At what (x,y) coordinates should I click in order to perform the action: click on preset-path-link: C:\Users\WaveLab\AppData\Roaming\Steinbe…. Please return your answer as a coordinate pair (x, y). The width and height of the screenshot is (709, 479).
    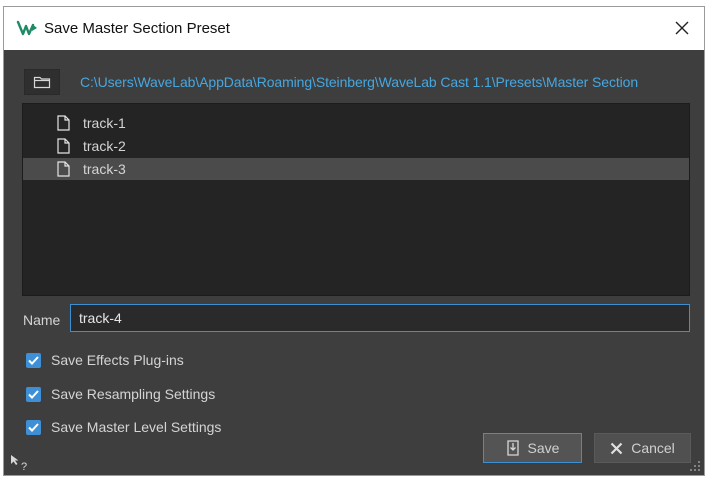
    Looking at the image, I should click on (359, 82).